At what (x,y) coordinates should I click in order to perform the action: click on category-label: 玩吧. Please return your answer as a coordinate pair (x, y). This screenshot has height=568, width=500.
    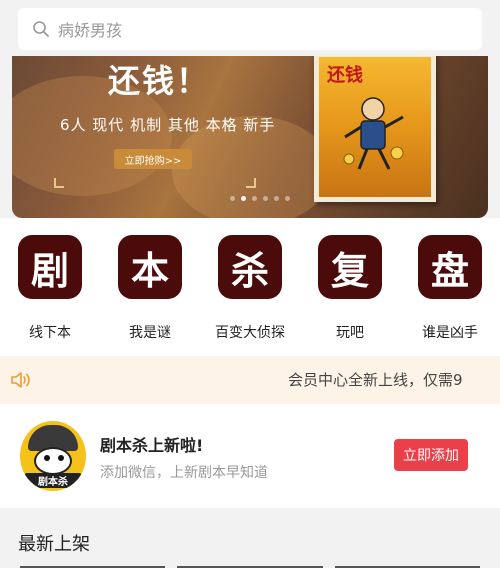
    Looking at the image, I should click on (350, 333).